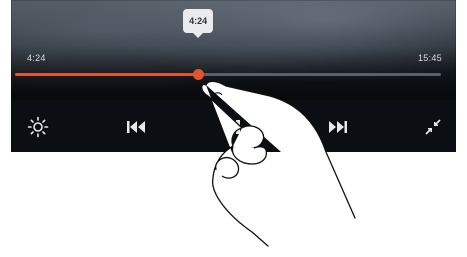 The width and height of the screenshot is (467, 257). What do you see at coordinates (228, 74) in the screenshot?
I see `seek-bar` at bounding box center [228, 74].